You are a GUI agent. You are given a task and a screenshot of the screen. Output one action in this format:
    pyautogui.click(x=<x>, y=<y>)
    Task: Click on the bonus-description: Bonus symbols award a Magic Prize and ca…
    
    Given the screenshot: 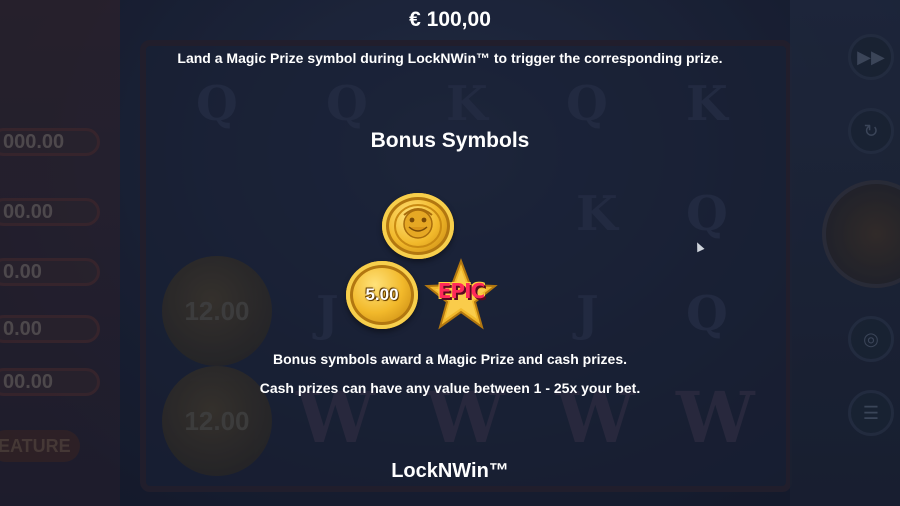 What is the action you would take?
    pyautogui.click(x=449, y=359)
    